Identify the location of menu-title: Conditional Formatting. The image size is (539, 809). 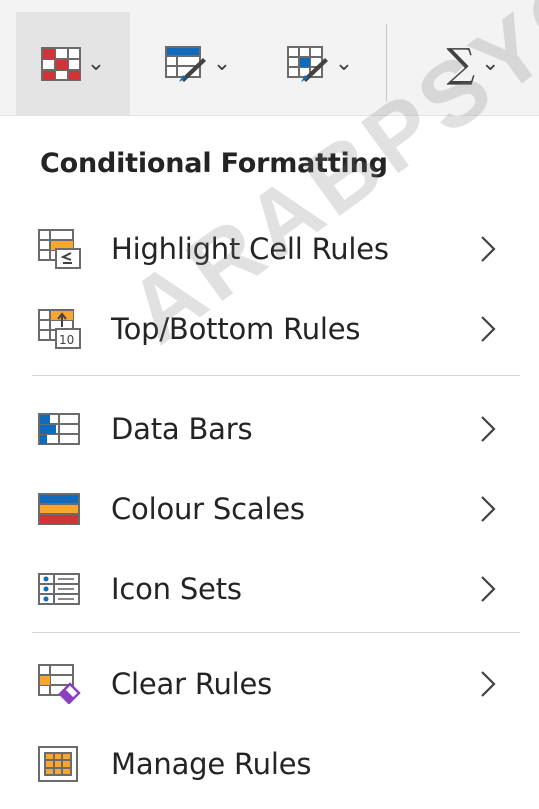
(214, 163).